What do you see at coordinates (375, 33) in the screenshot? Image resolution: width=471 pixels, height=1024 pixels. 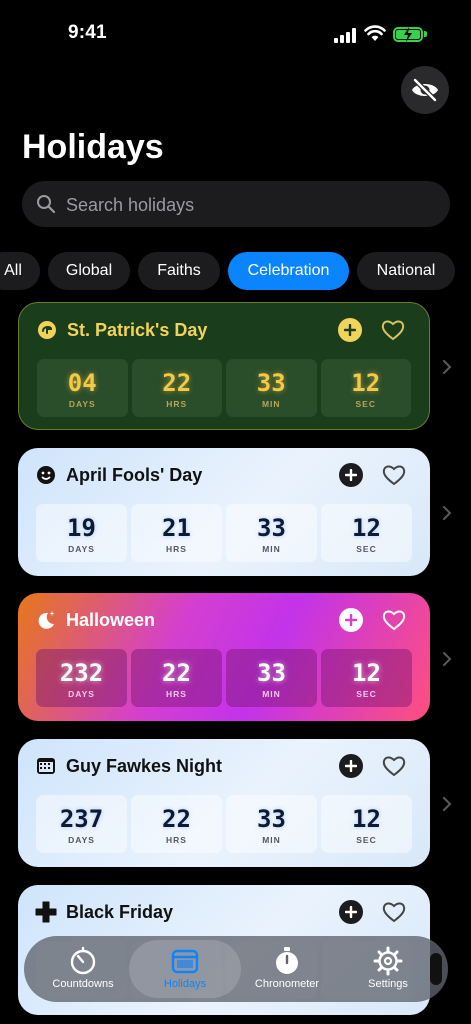 I see `wifi-icon` at bounding box center [375, 33].